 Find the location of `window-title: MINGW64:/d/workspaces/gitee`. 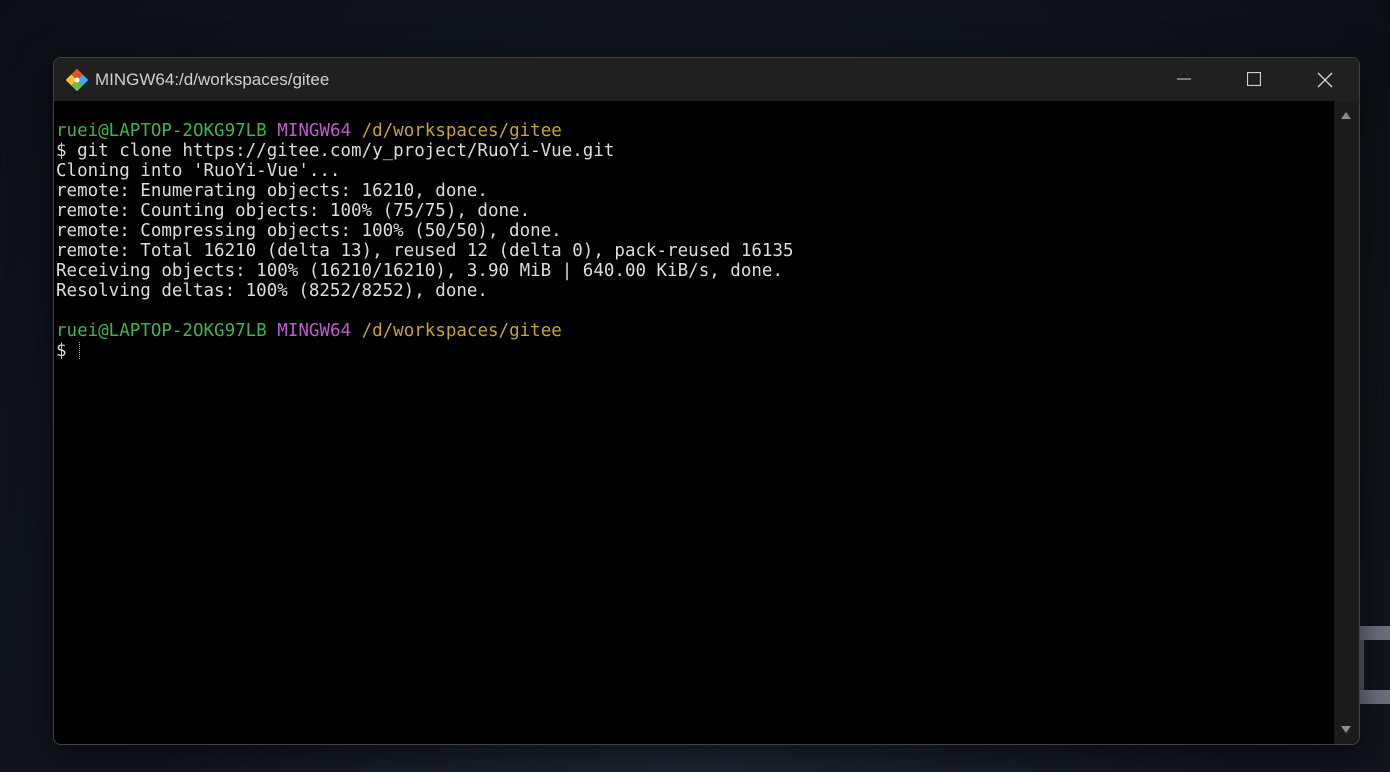

window-title: MINGW64:/d/workspaces/gitee is located at coordinates (212, 79).